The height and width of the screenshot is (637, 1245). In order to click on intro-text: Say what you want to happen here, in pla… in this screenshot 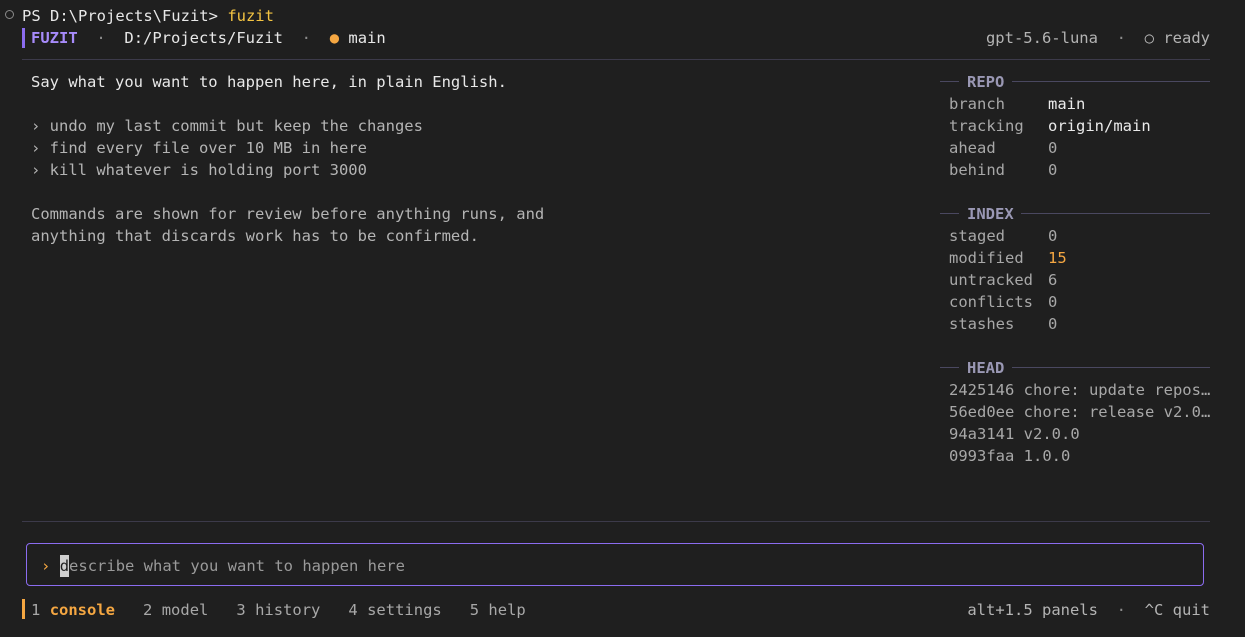, I will do `click(269, 82)`.